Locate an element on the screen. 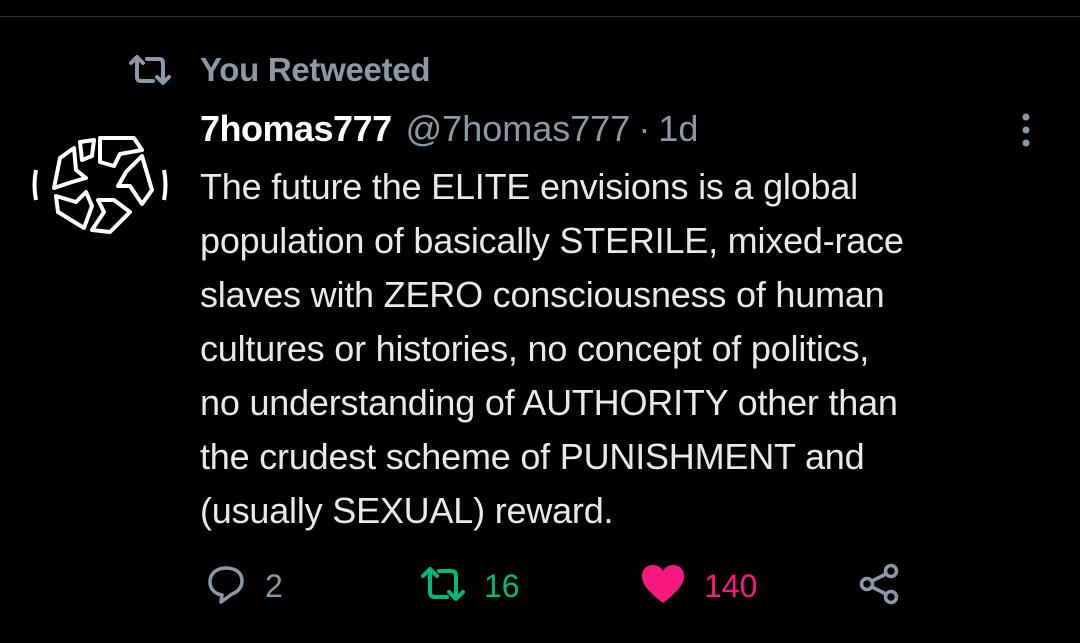  reply-button: 2 is located at coordinates (244, 586).